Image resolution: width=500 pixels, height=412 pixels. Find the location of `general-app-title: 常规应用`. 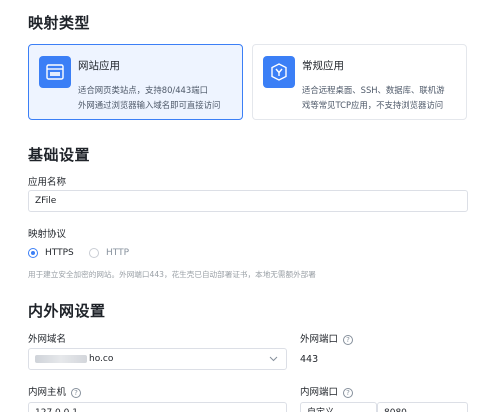

general-app-title: 常规应用 is located at coordinates (323, 66).